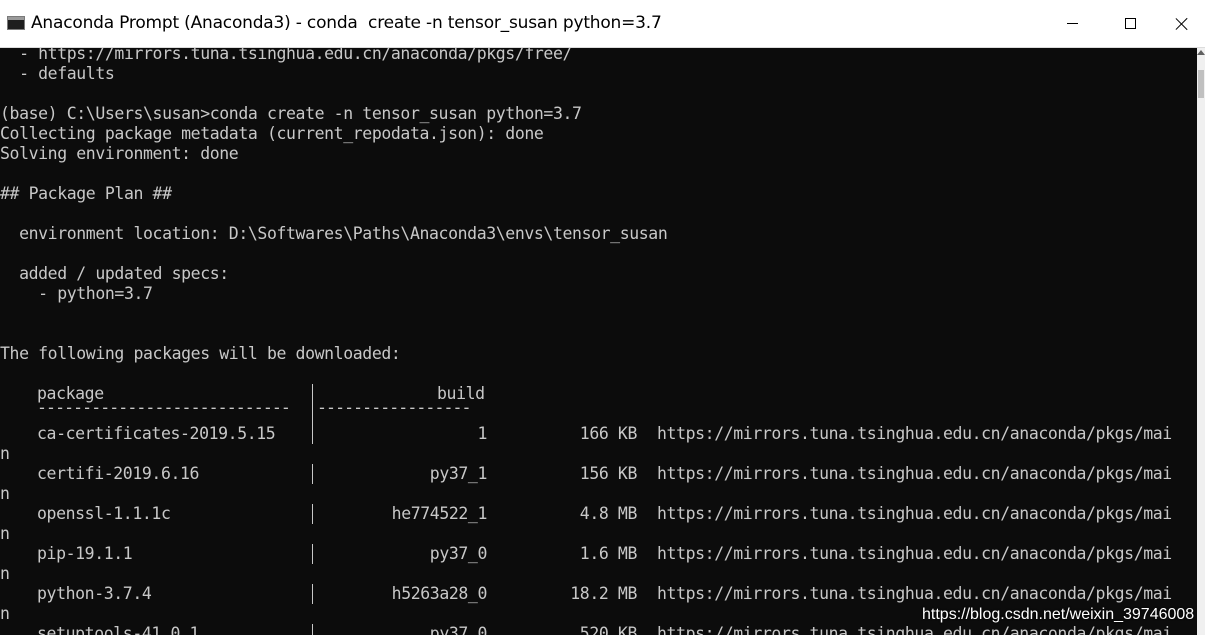 Image resolution: width=1205 pixels, height=635 pixels. What do you see at coordinates (119, 153) in the screenshot?
I see `console-line: Solving environment: done` at bounding box center [119, 153].